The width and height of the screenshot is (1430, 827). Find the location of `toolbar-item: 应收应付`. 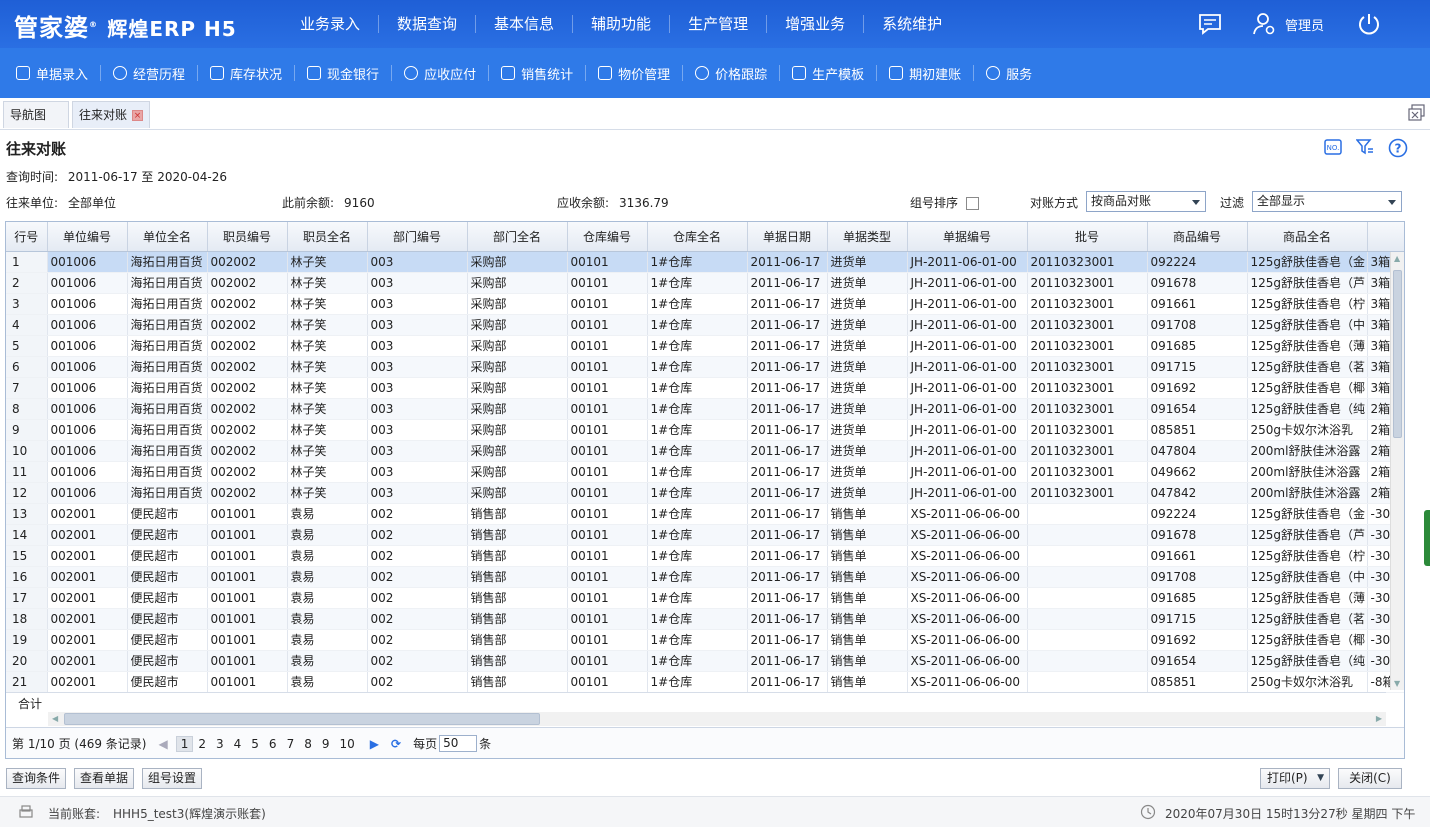

toolbar-item: 应收应付 is located at coordinates (441, 74).